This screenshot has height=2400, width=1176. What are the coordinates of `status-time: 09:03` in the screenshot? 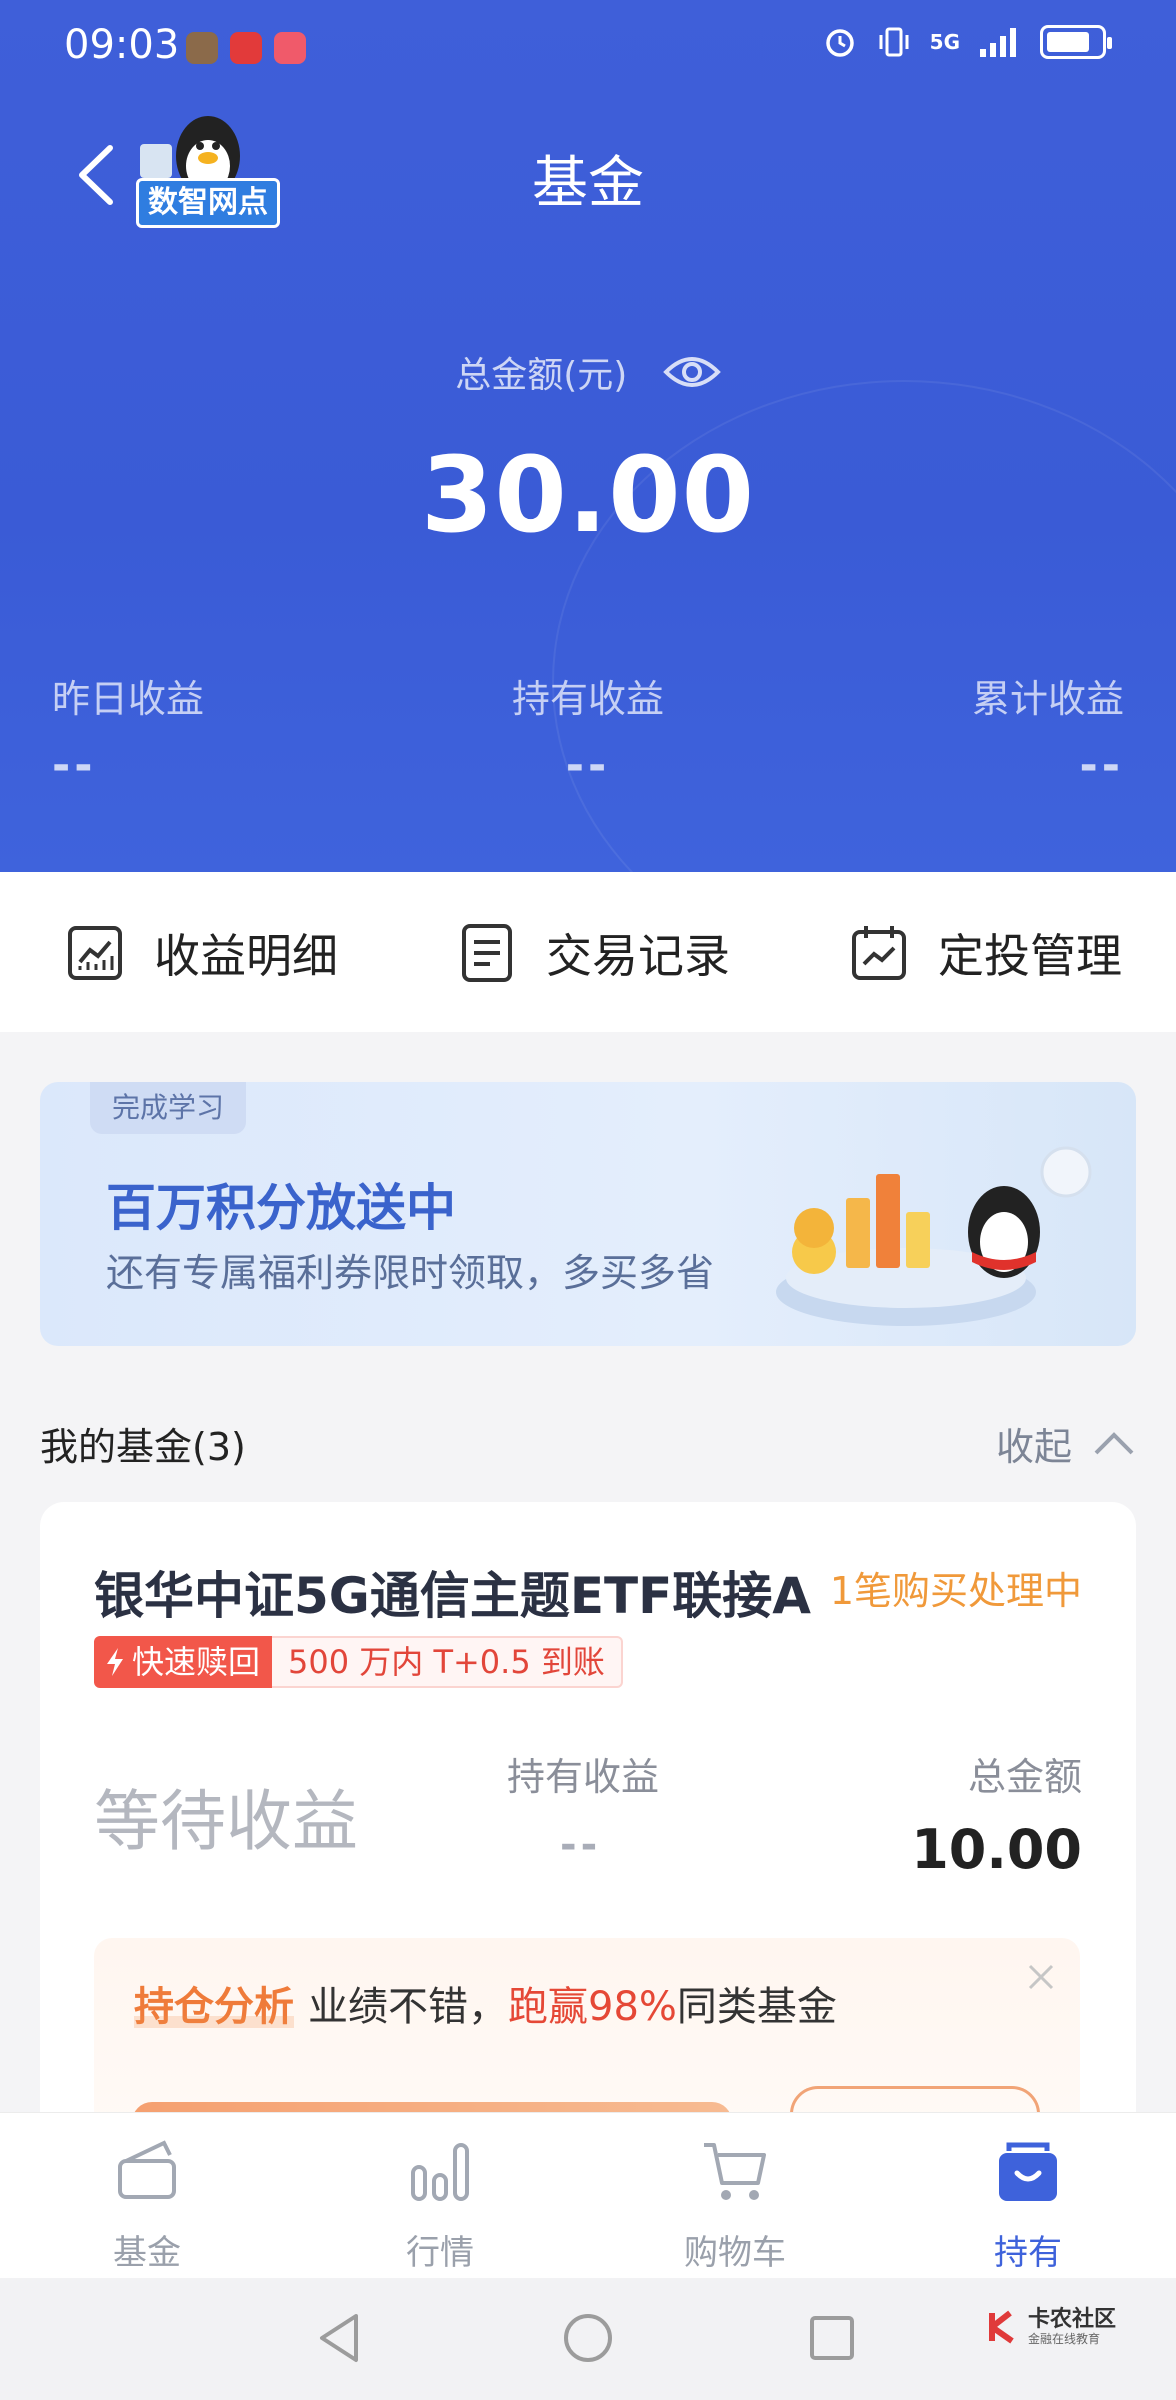 It's located at (122, 45).